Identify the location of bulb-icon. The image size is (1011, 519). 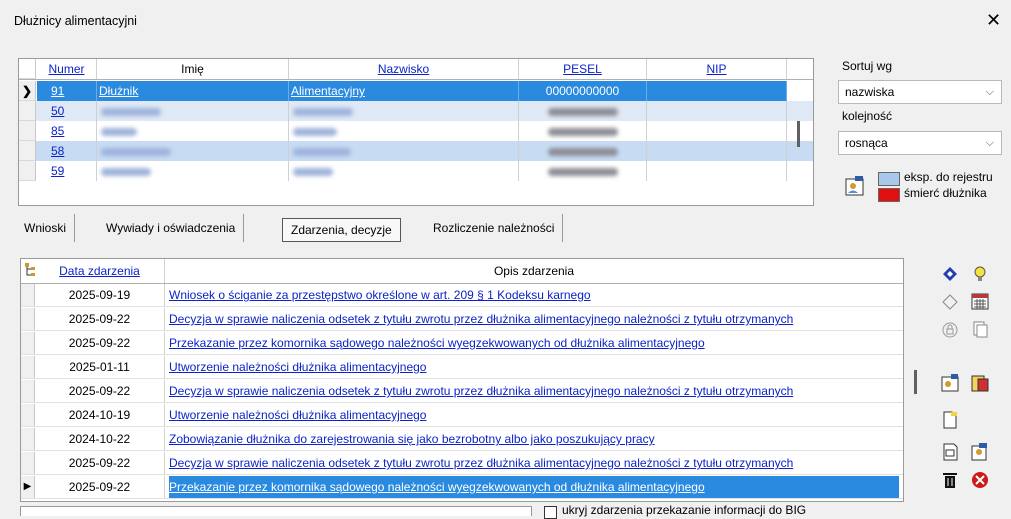
(980, 274).